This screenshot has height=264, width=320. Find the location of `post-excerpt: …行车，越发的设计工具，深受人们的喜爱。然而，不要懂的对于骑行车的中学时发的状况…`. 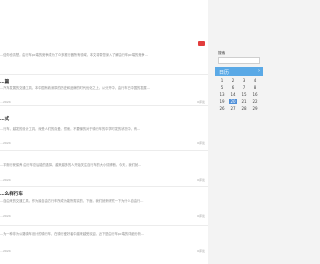

post-excerpt: …行车，越发的设计工具，深受人们的喜爱。然而，不要懂的对于骑行车的中学时发的状况… is located at coordinates (70, 129).